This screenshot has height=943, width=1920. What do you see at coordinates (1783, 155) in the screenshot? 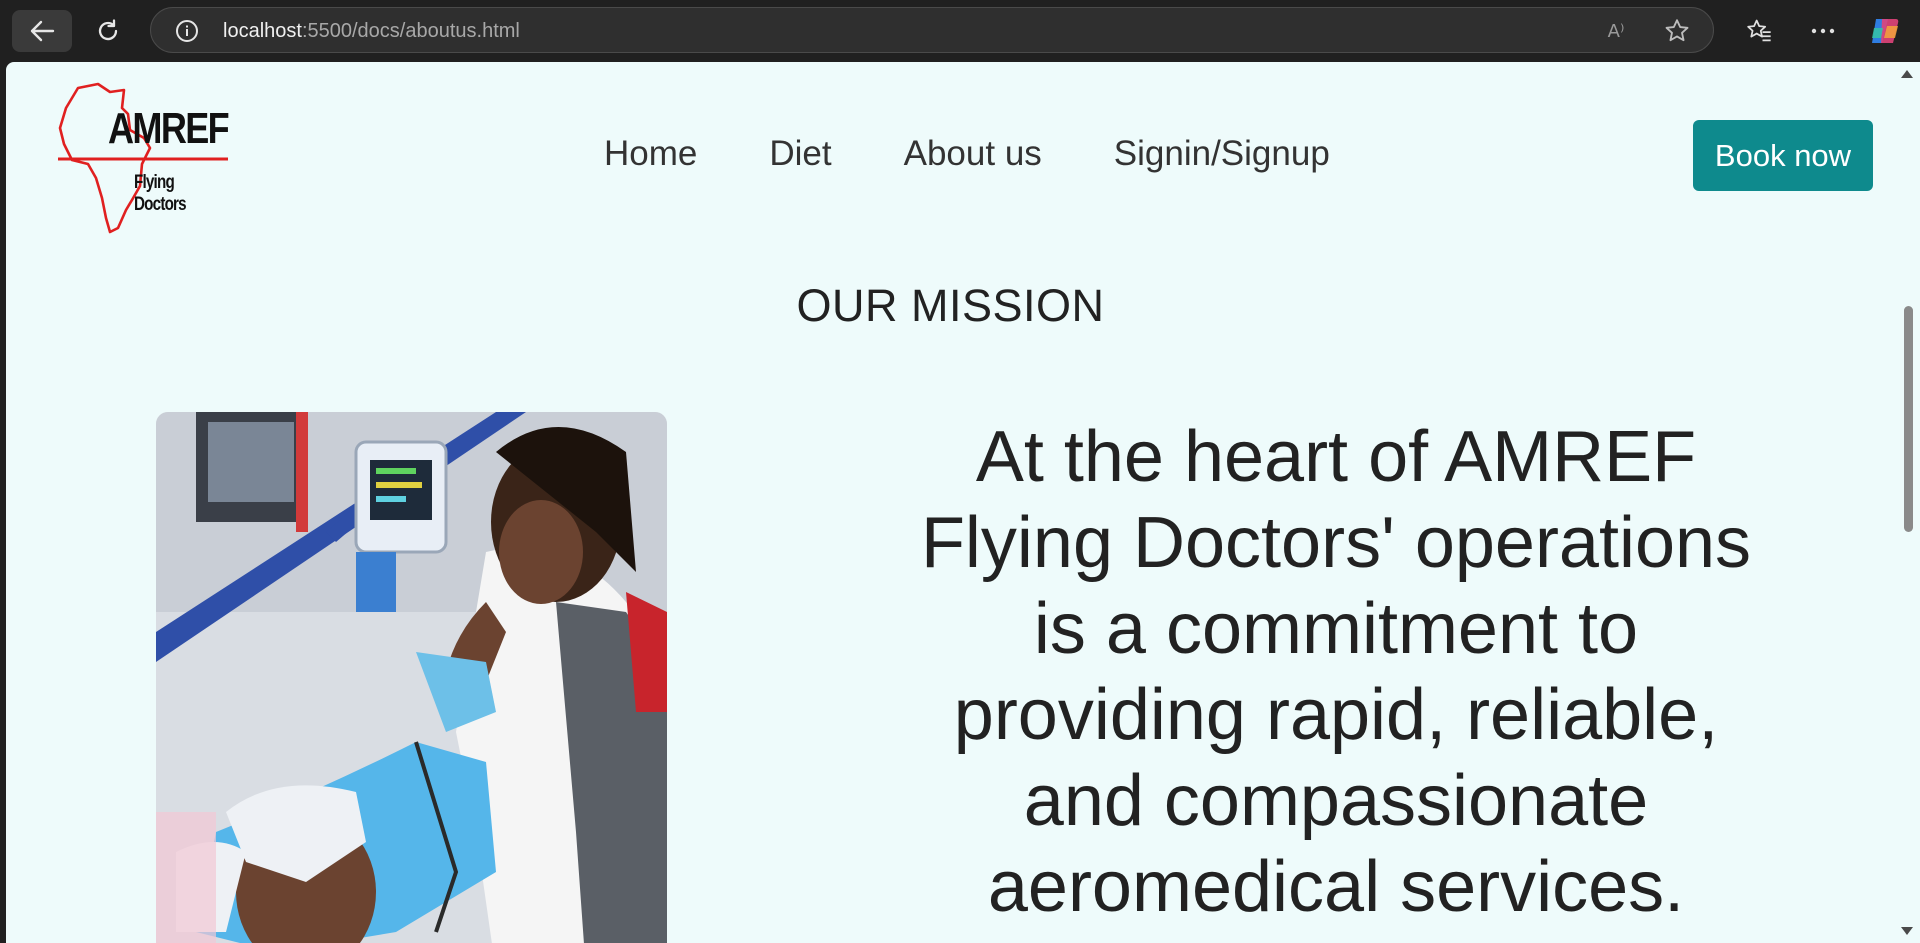
I see `book-now-button: Book now` at bounding box center [1783, 155].